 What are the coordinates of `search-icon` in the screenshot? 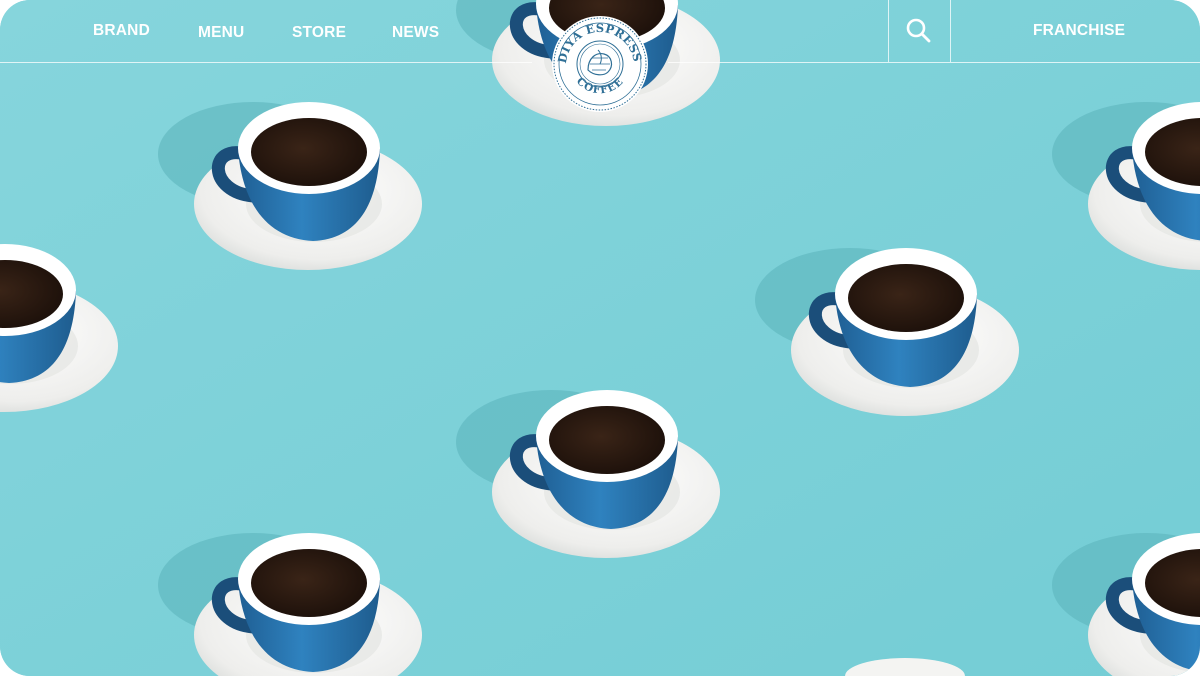 It's located at (918, 30).